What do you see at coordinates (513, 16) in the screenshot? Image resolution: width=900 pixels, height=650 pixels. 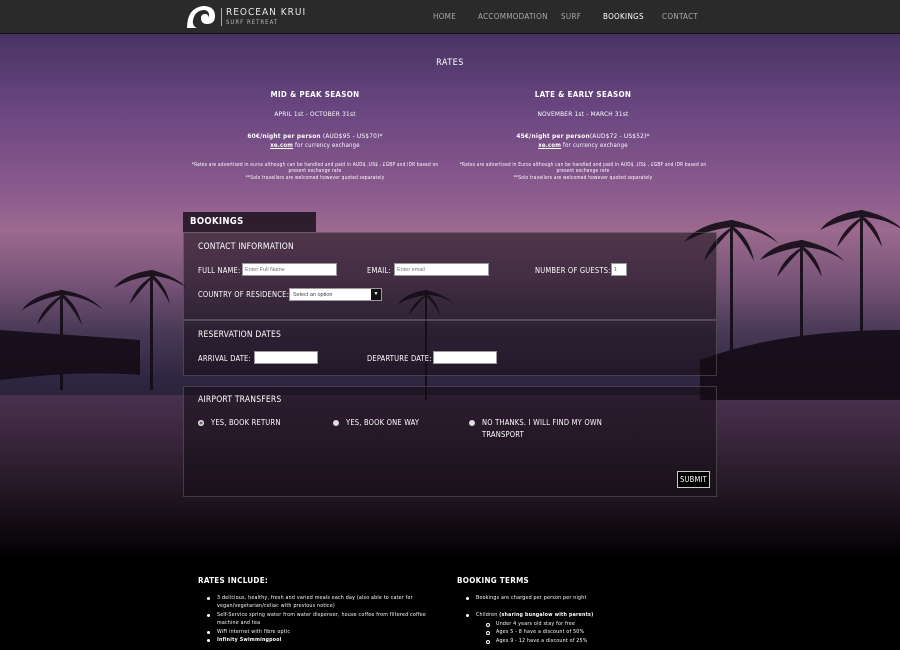 I see `nav-accommodation: ACCOMMODATION` at bounding box center [513, 16].